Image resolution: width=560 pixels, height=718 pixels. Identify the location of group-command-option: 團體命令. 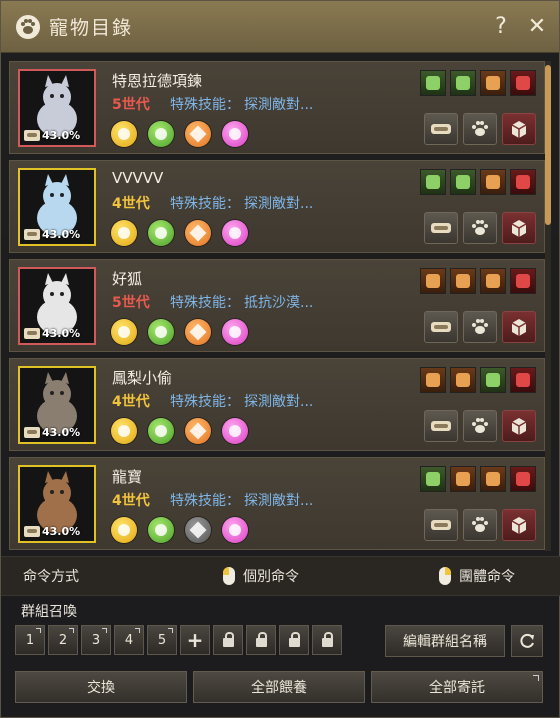
(477, 576).